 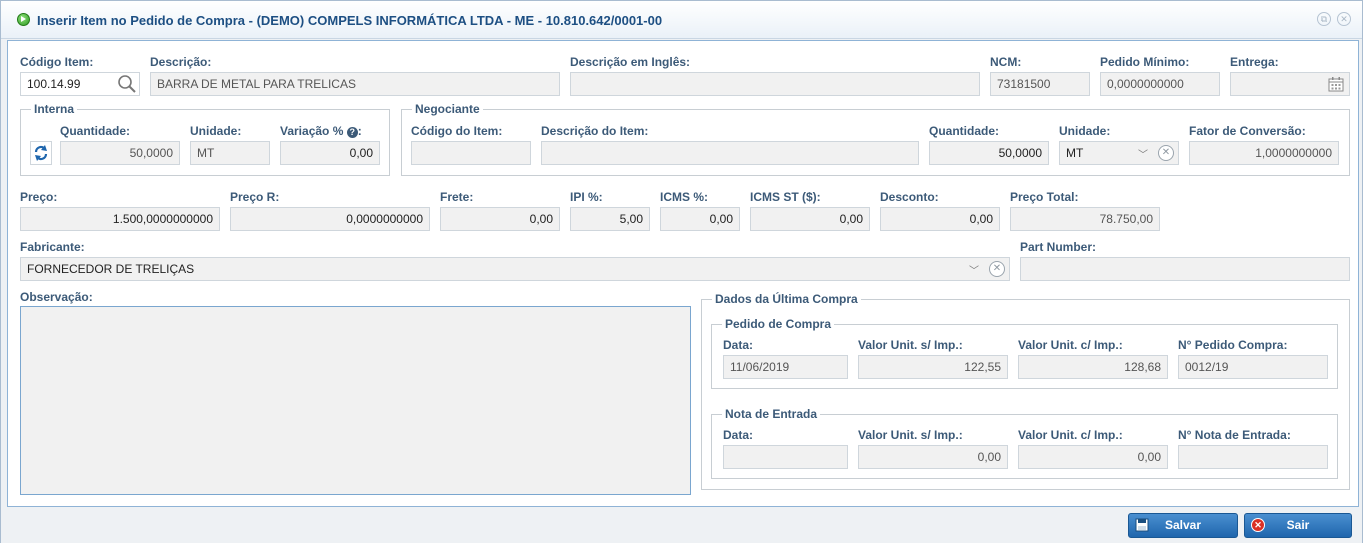 I want to click on calendar-icon, so click(x=1336, y=84).